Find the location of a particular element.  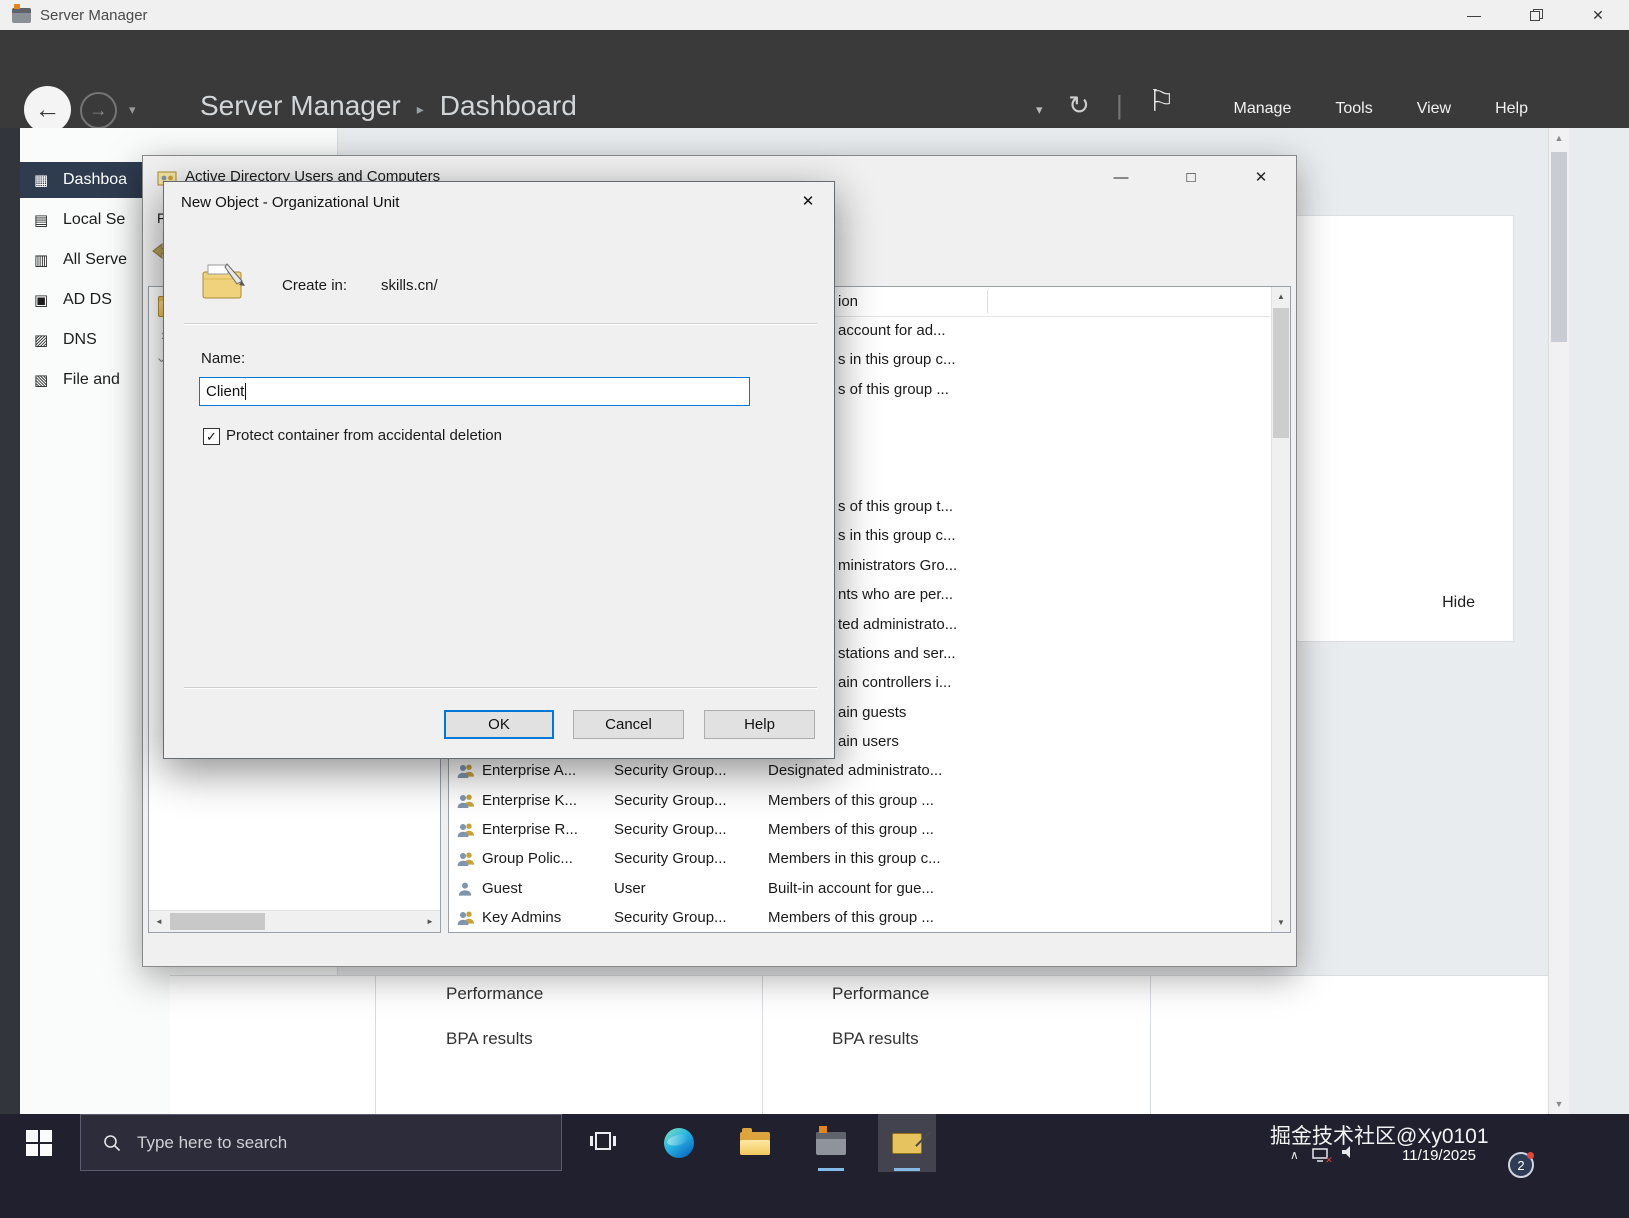

new-ou-icon is located at coordinates (224, 284).